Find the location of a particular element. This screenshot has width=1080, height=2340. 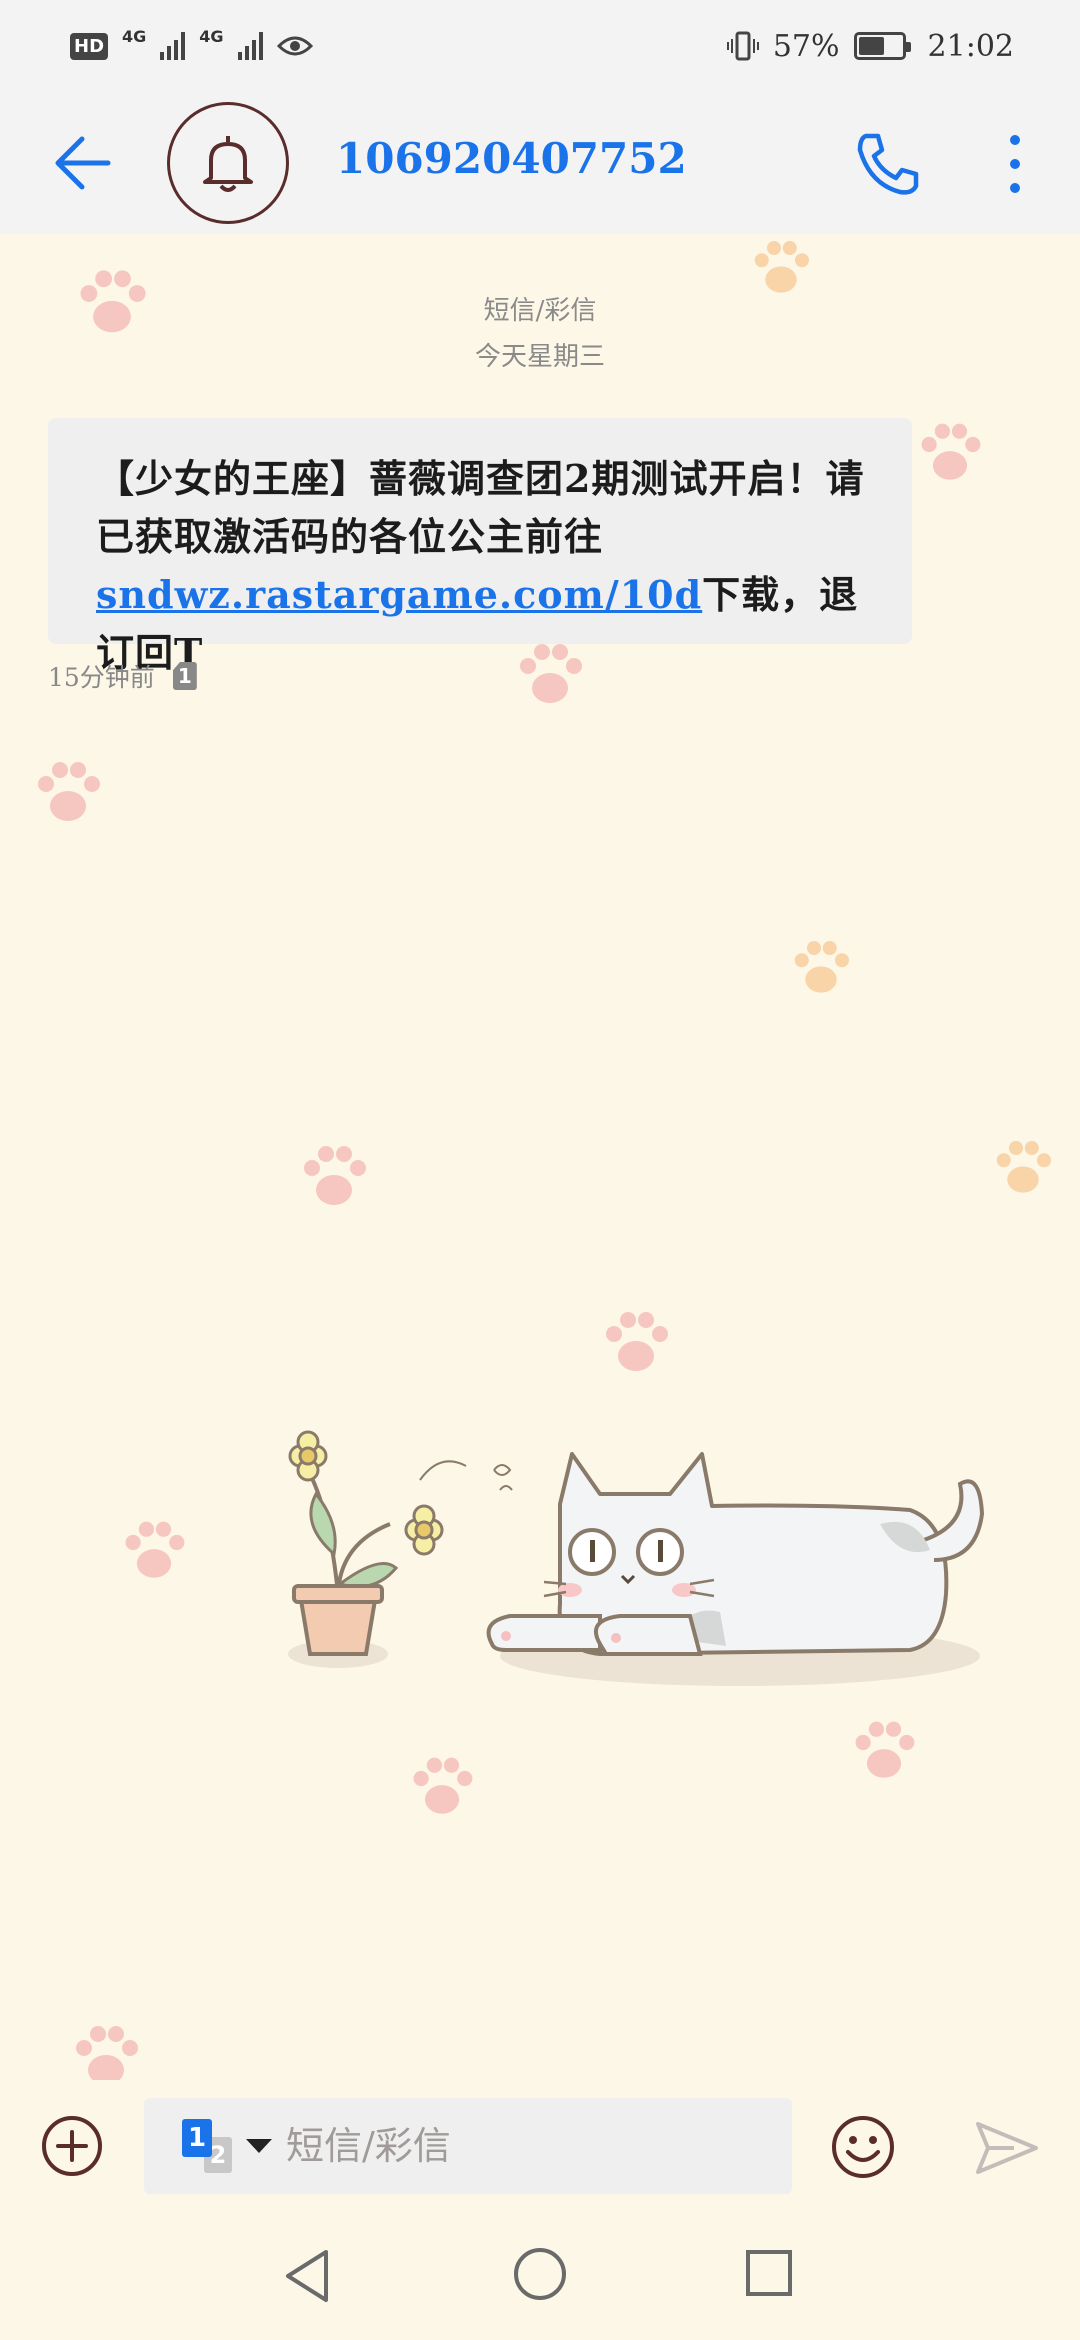

hd-voice-icon: HD is located at coordinates (89, 46).